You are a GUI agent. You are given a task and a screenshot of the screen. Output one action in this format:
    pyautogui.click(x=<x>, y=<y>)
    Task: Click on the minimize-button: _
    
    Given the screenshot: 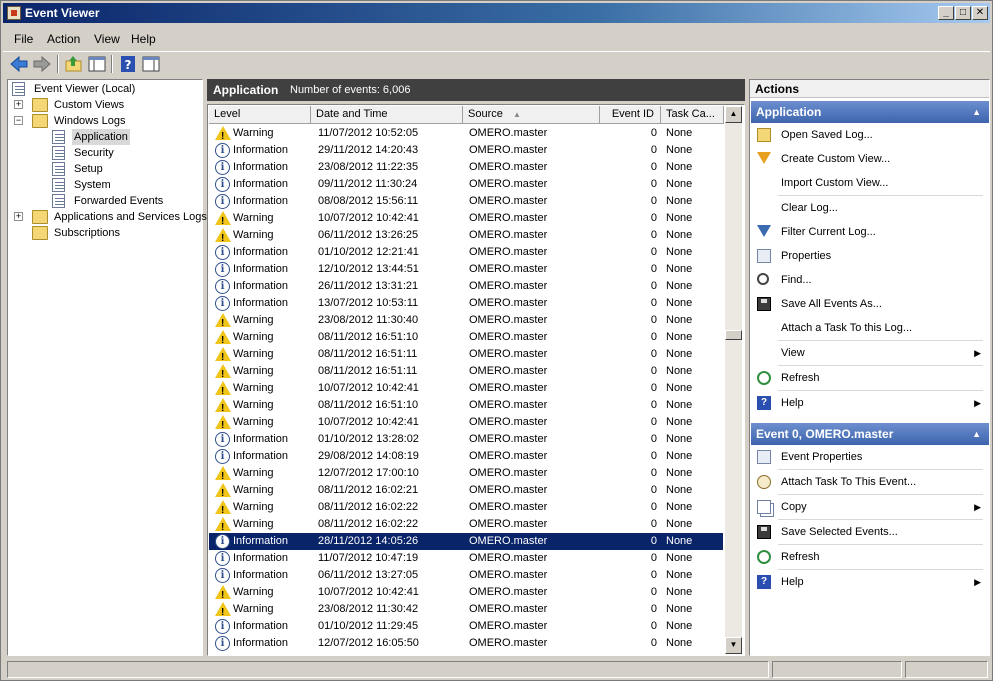 What is the action you would take?
    pyautogui.click(x=946, y=13)
    